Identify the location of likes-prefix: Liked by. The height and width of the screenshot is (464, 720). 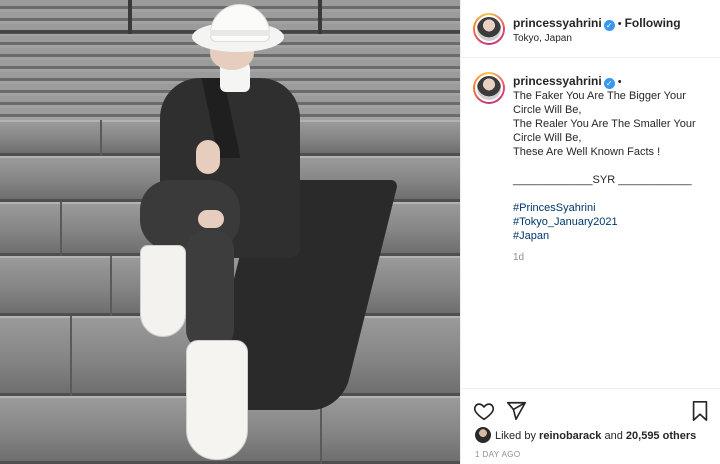
(515, 436).